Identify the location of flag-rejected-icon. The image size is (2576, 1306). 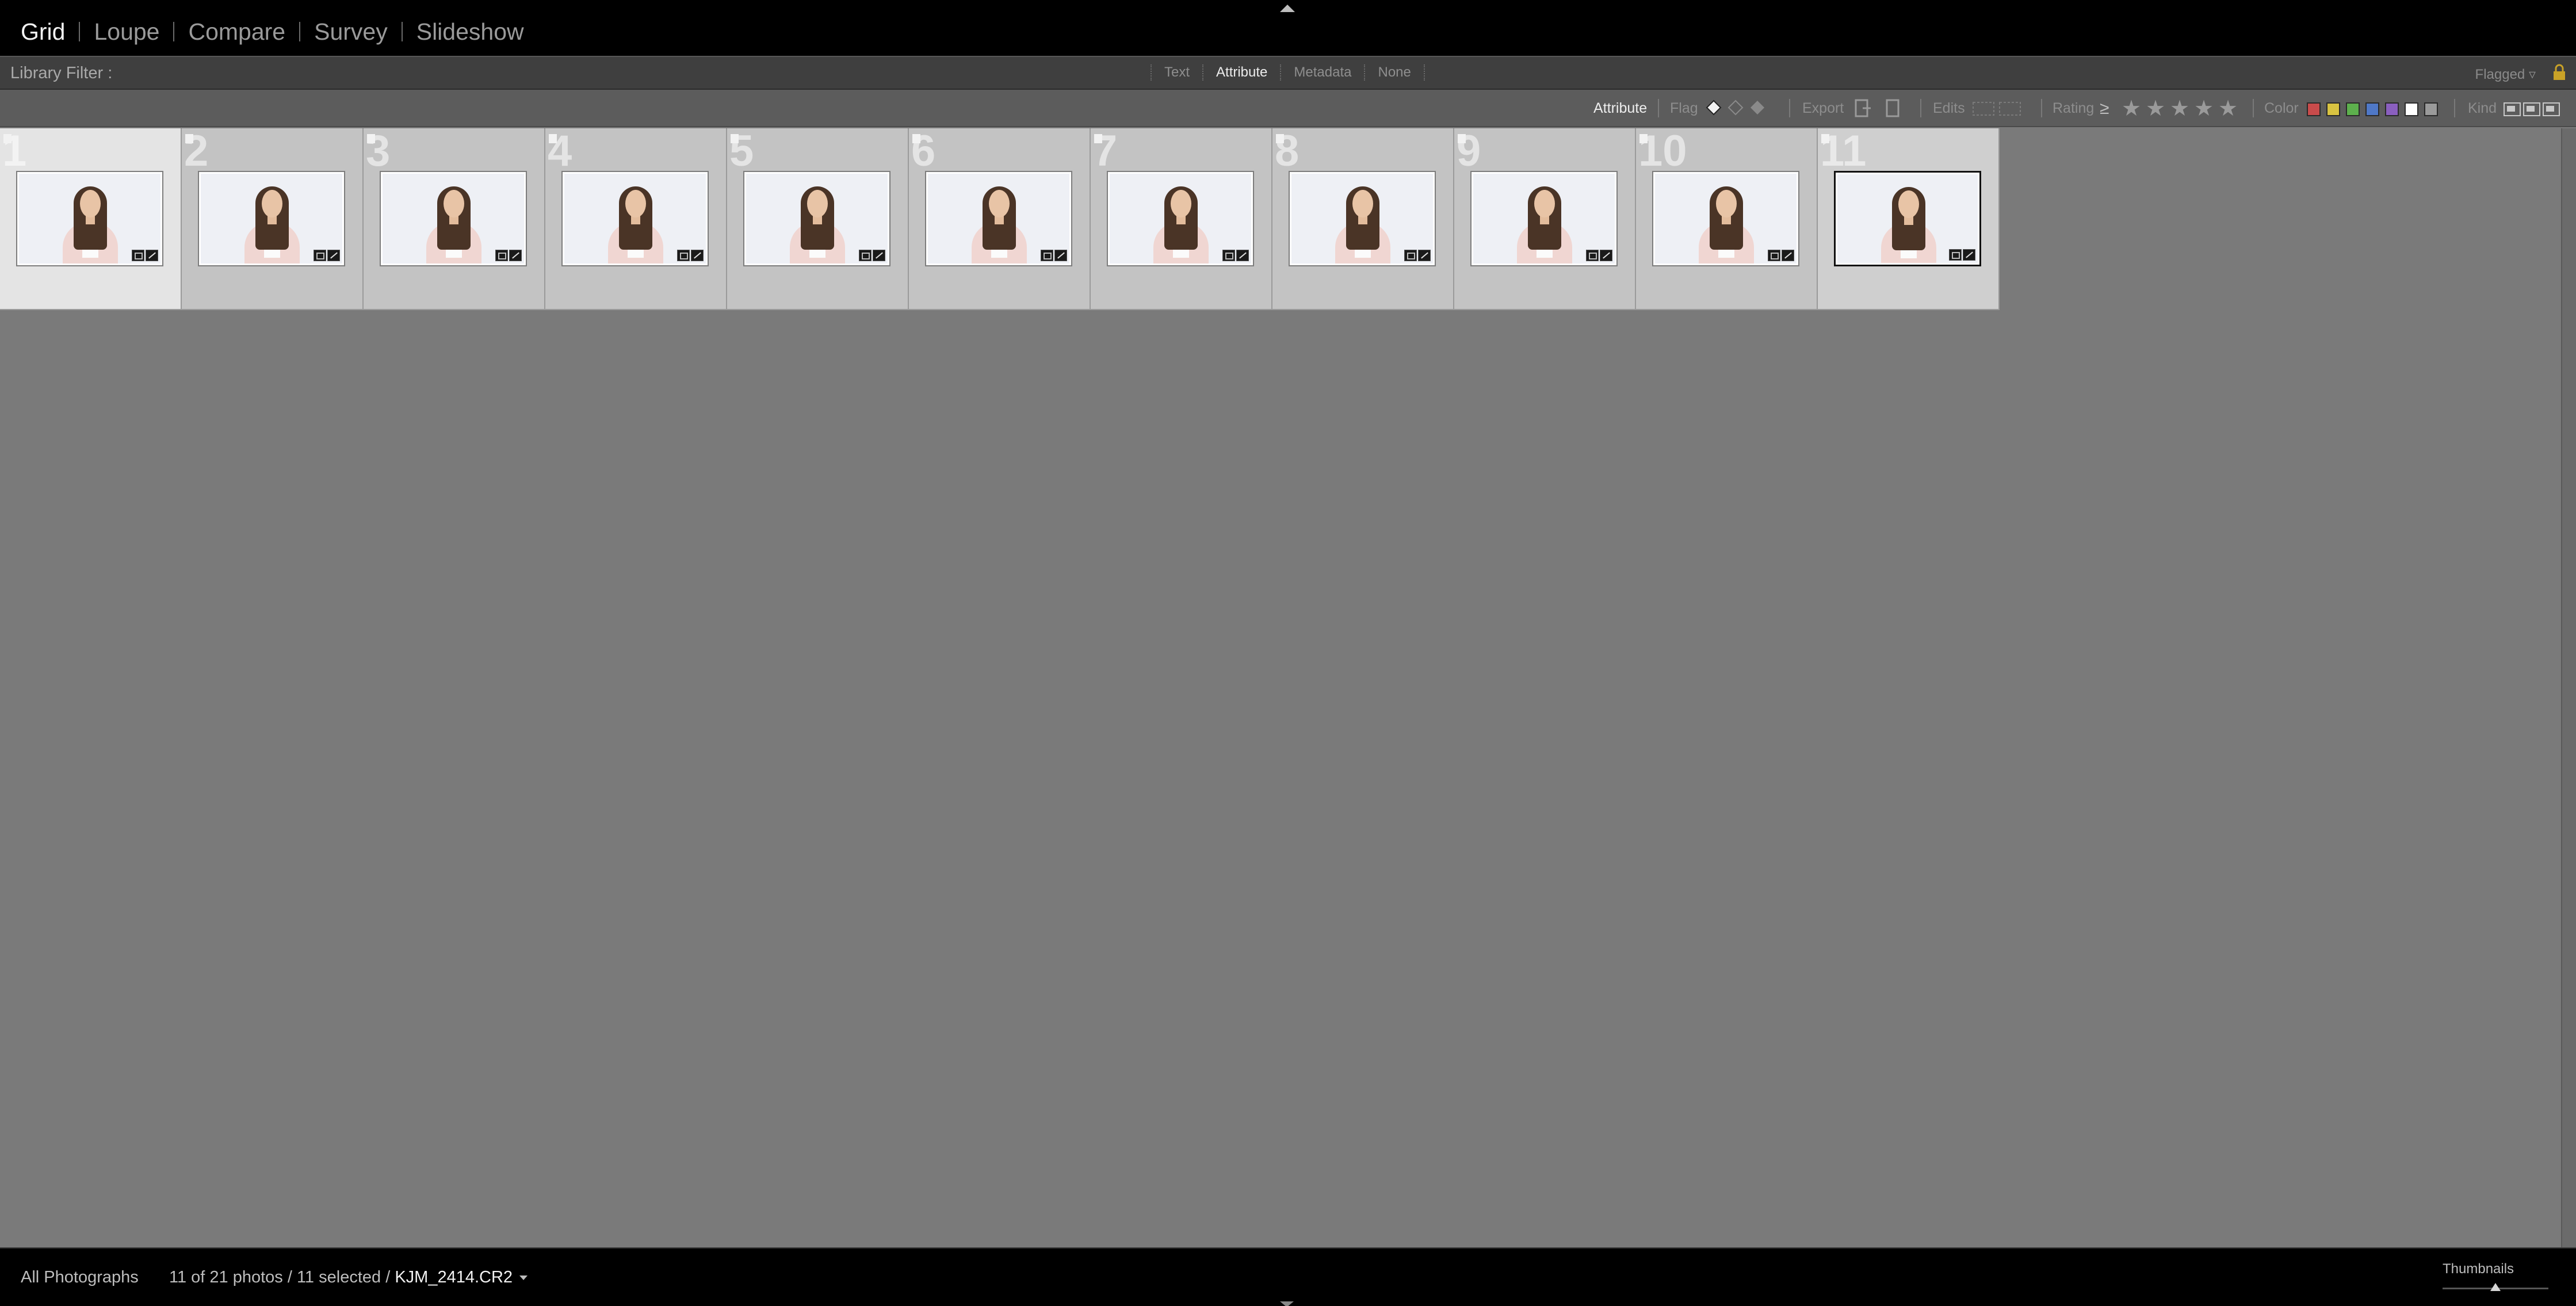
(1757, 107).